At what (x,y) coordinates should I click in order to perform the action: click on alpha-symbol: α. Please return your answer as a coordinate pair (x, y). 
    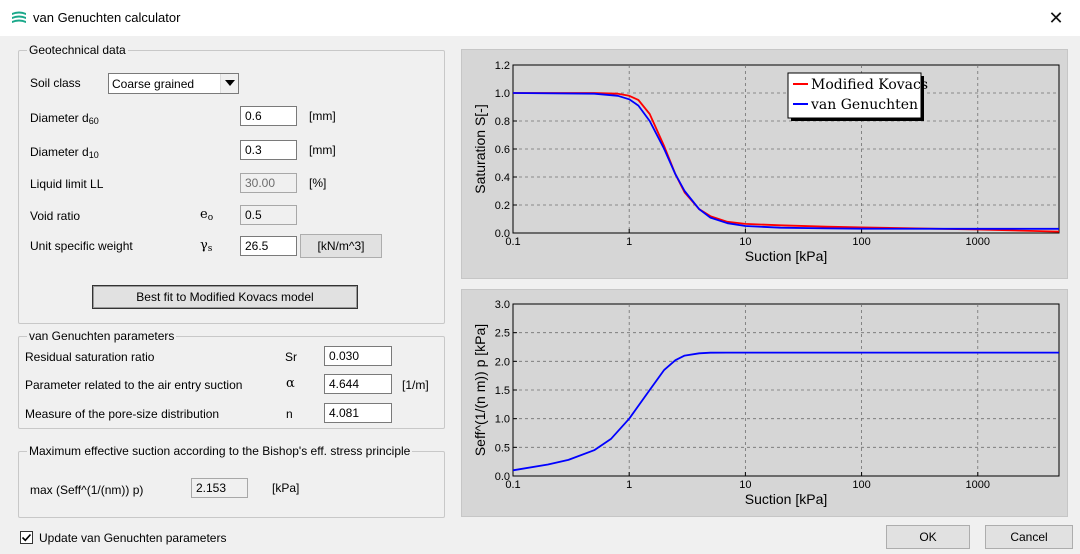
    Looking at the image, I should click on (290, 383).